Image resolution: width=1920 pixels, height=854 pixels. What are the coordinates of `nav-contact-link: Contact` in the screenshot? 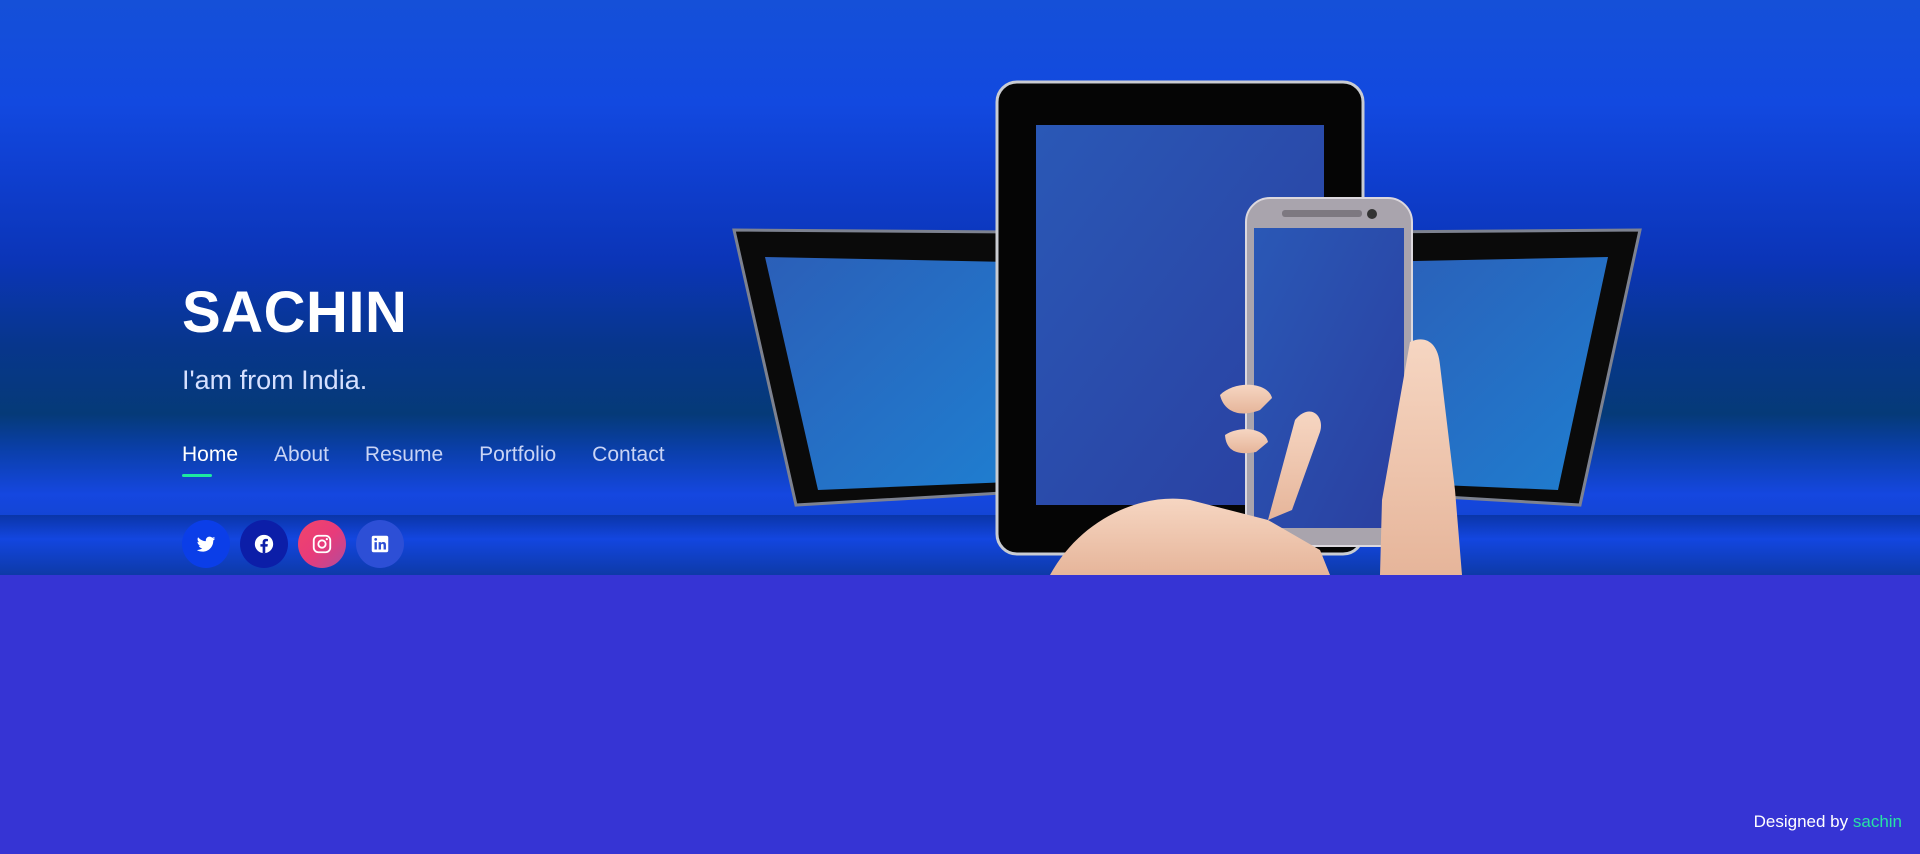 It's located at (628, 460).